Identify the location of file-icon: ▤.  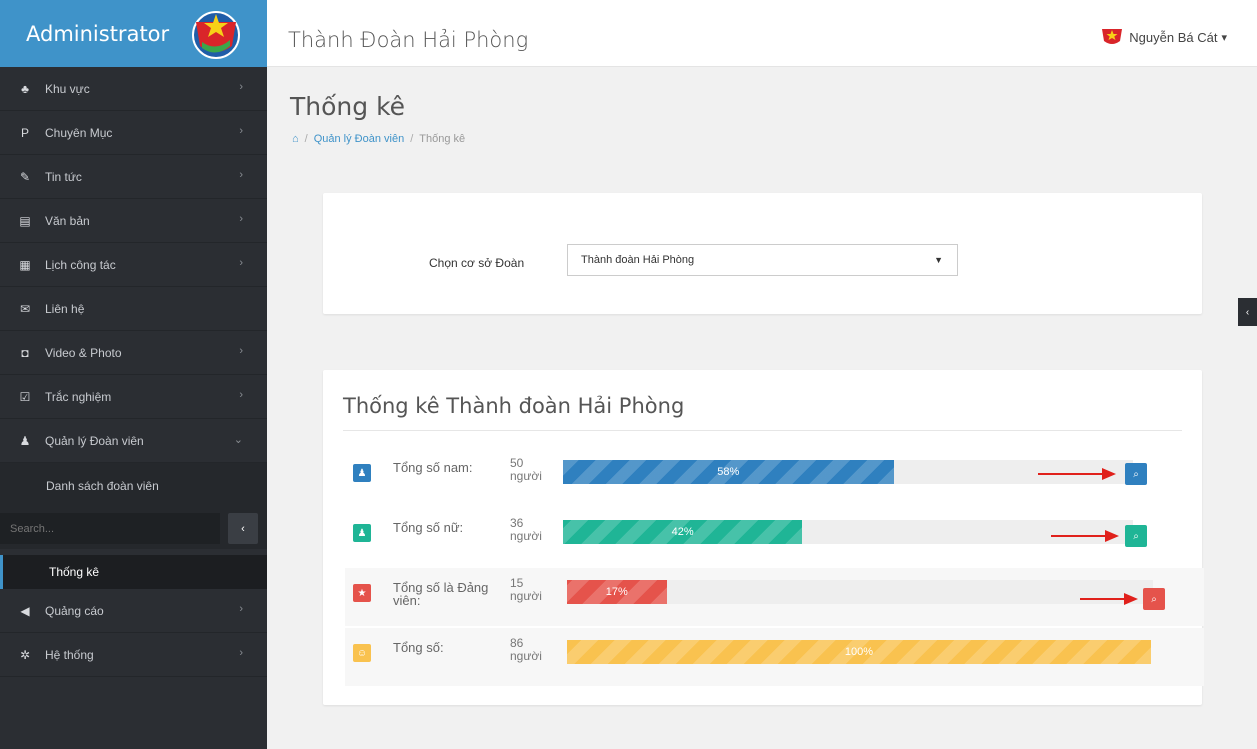
(25, 220).